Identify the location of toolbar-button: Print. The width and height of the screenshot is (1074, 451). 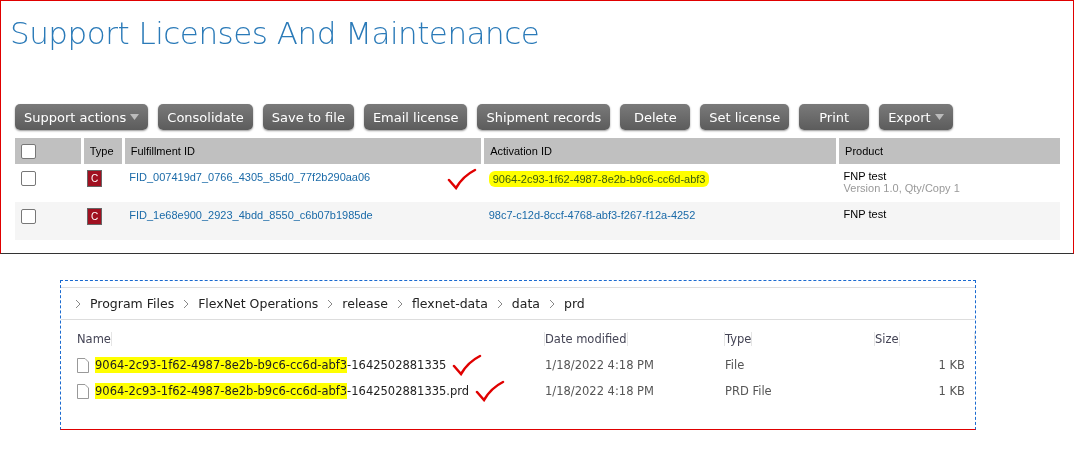
(834, 117).